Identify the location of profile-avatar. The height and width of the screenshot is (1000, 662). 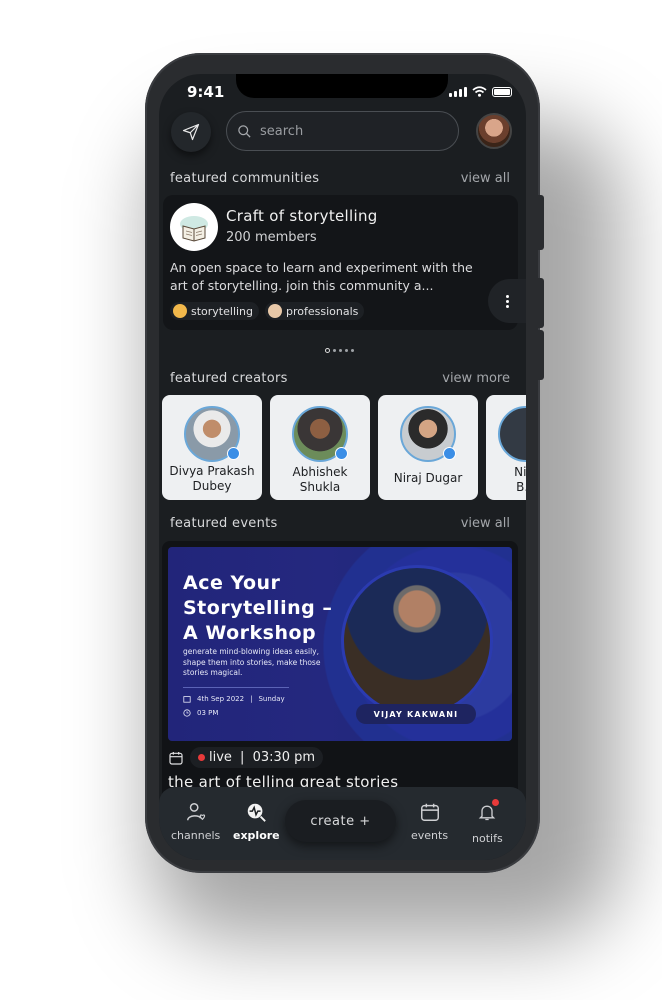
(494, 131).